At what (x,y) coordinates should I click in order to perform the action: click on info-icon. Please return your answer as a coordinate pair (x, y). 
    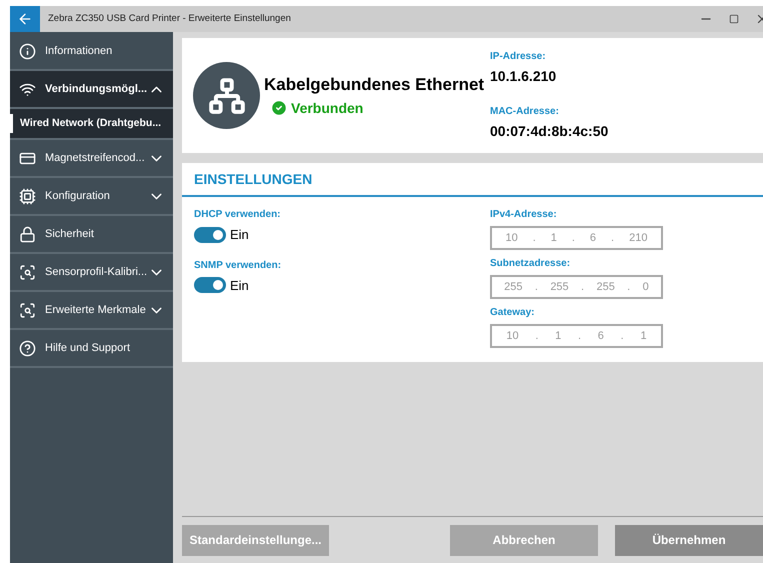
    Looking at the image, I should click on (27, 51).